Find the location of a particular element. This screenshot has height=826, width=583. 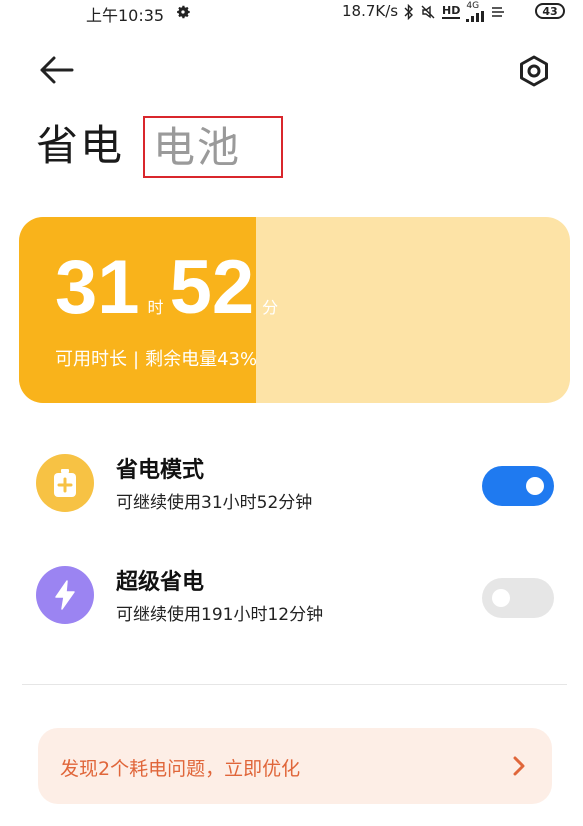

bluetooth-icon is located at coordinates (408, 12).